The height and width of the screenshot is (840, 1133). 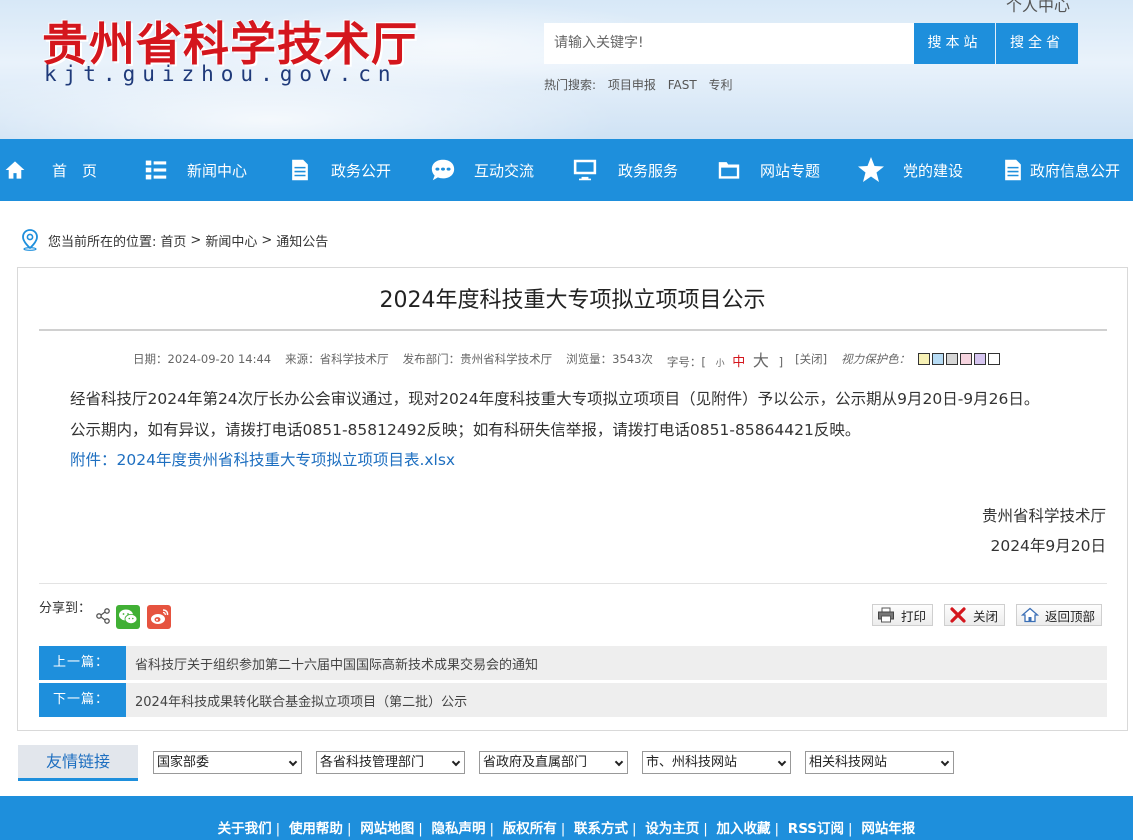 What do you see at coordinates (914, 616) in the screenshot?
I see `print-label: 打印` at bounding box center [914, 616].